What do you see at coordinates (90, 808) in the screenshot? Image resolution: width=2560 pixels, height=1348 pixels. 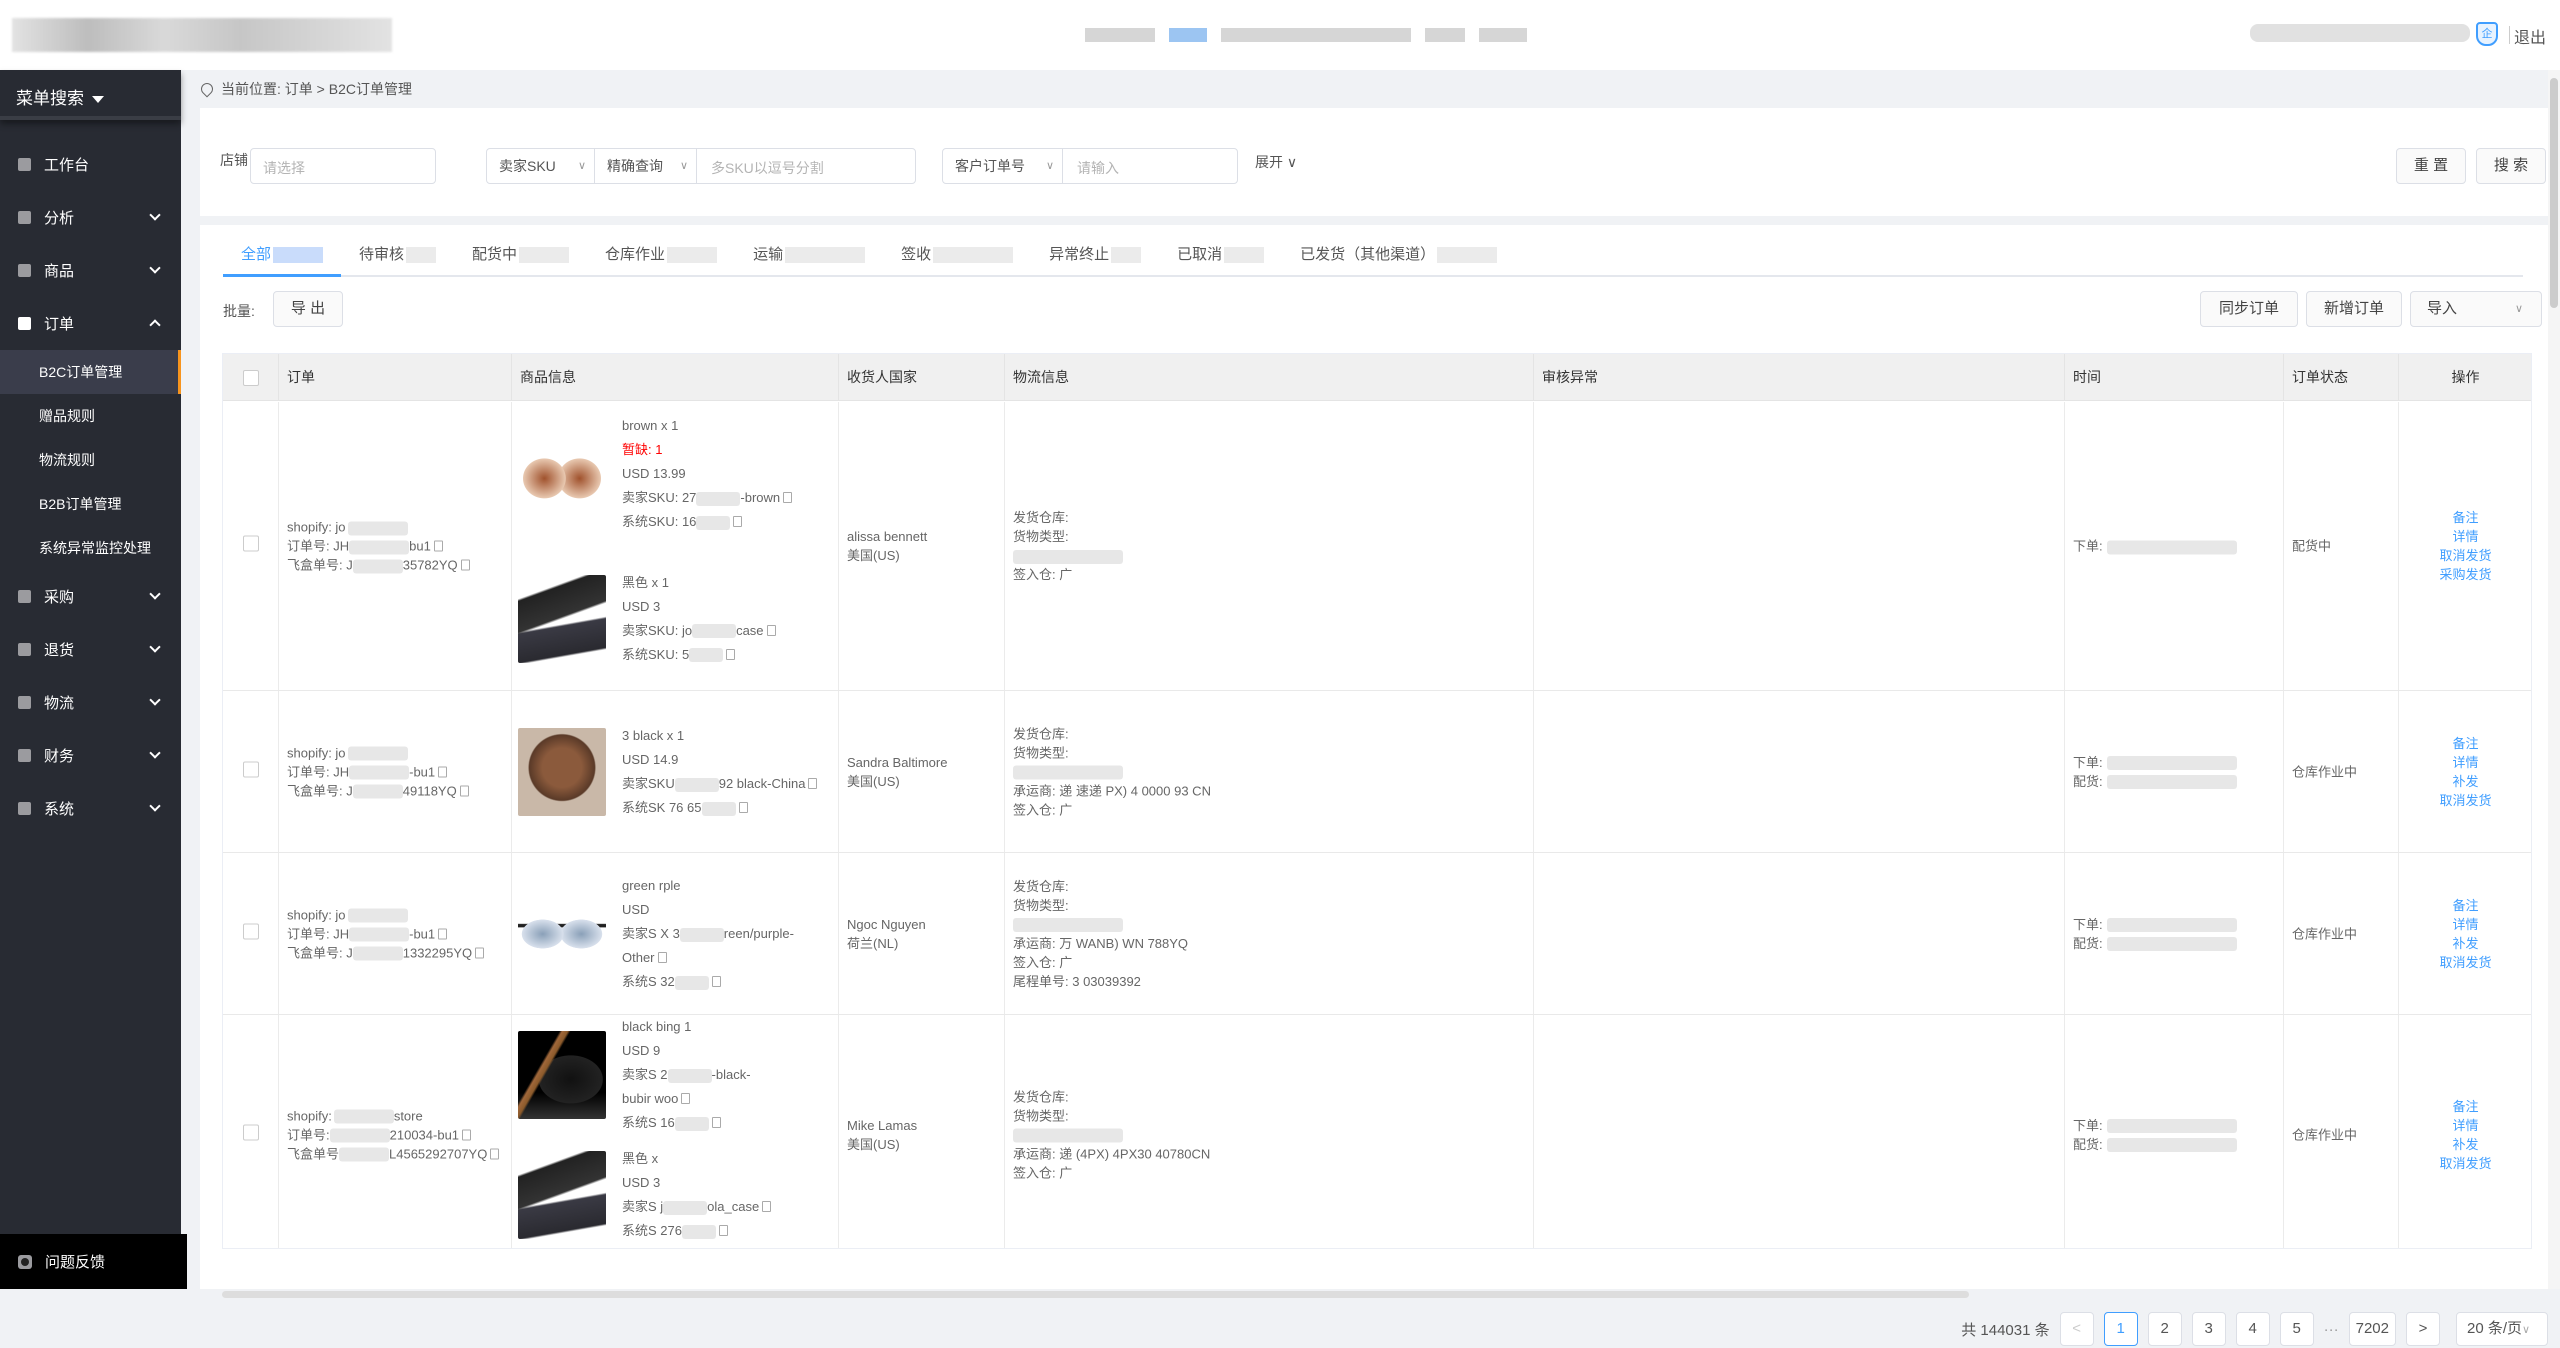 I see `sidebar-item-system: 系统` at bounding box center [90, 808].